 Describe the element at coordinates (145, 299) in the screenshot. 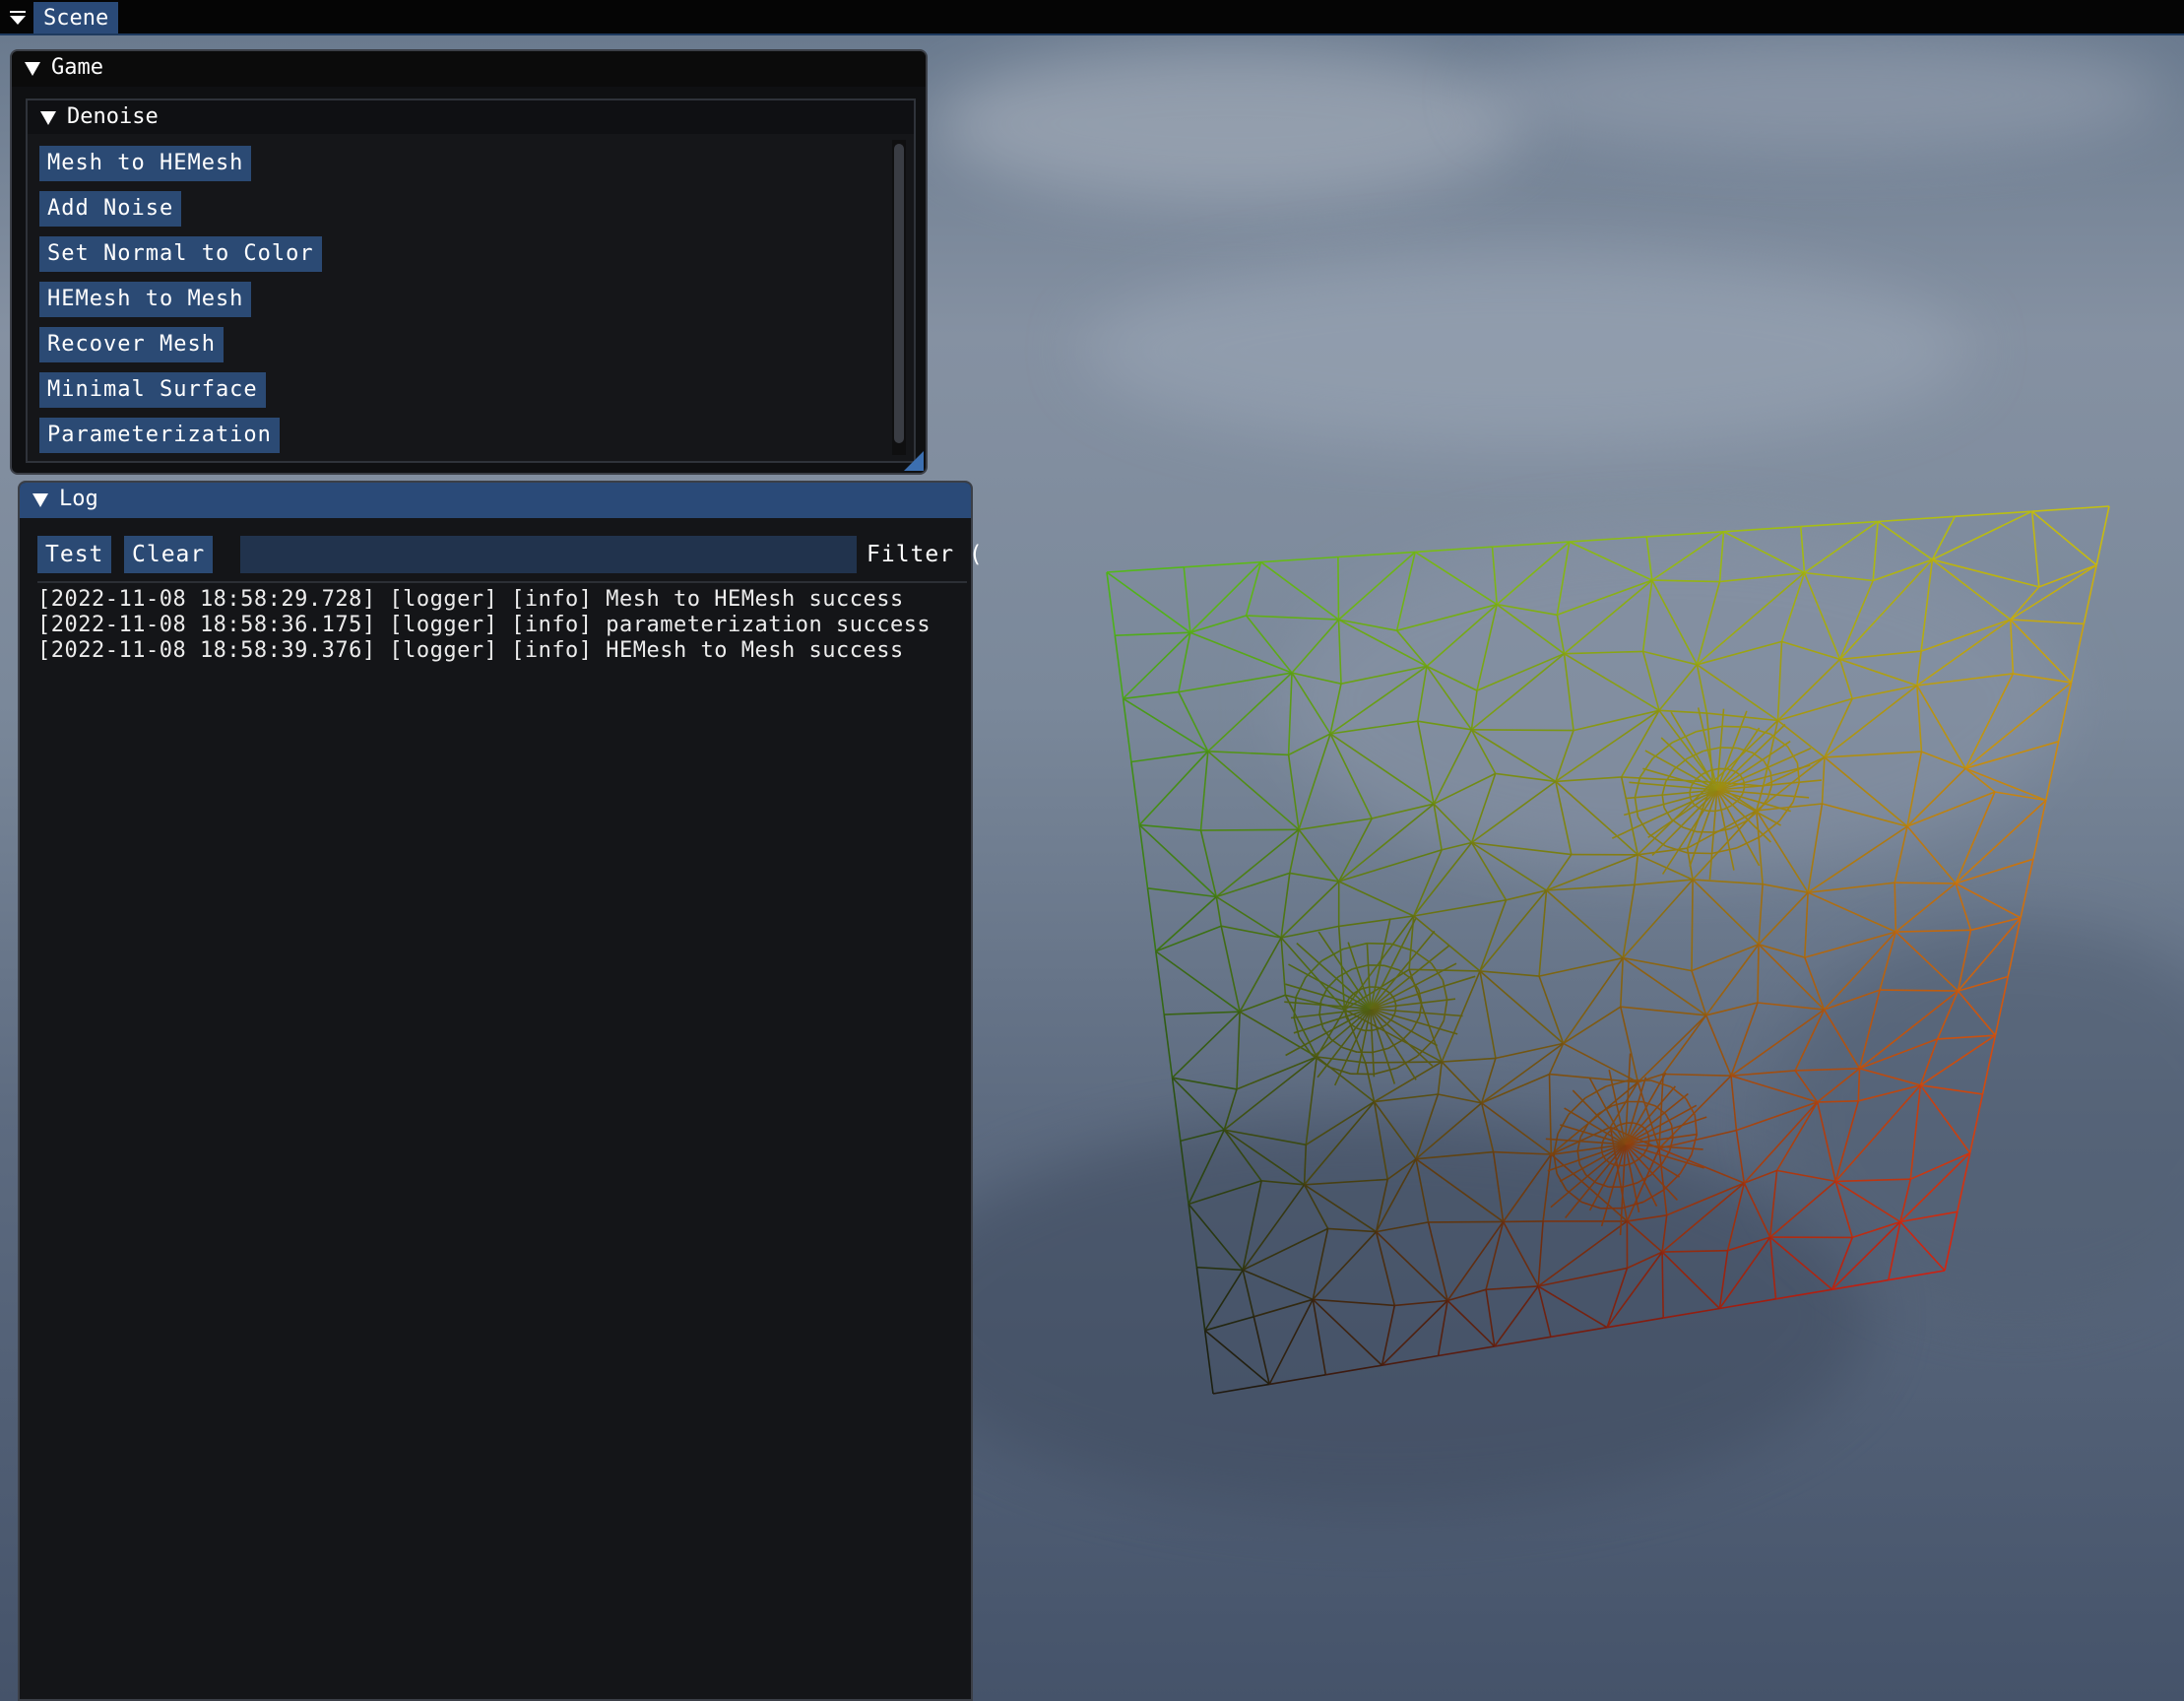

I see `hemesh-to-mesh-button: HEMesh to Mesh` at that location.